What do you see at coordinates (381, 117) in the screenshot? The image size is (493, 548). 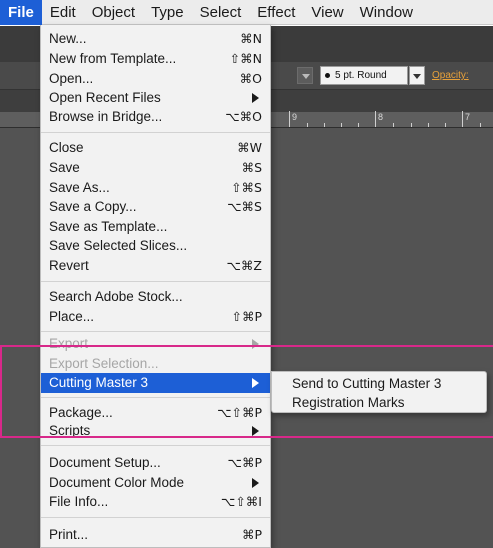 I see `ruler-number: 8` at bounding box center [381, 117].